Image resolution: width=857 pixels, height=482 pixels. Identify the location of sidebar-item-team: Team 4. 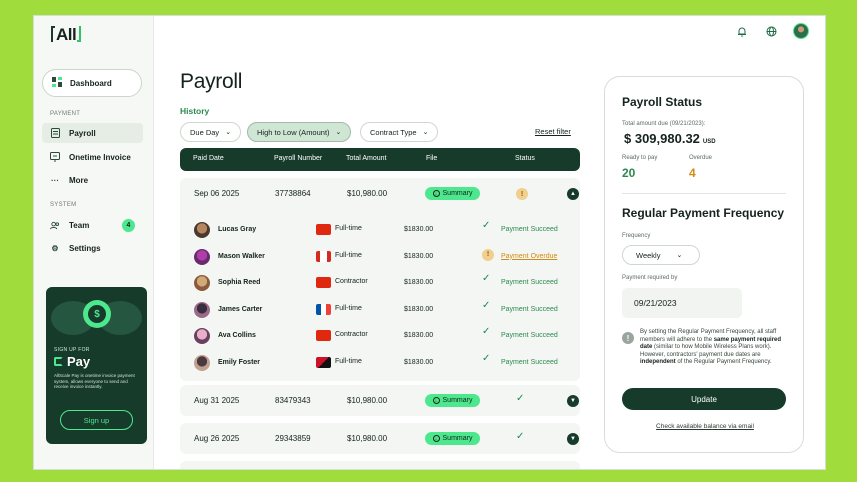
(92, 225).